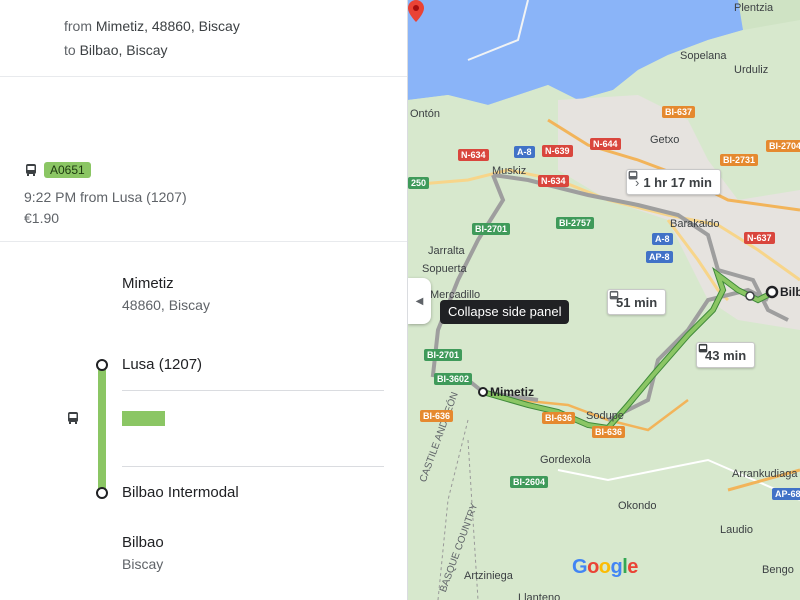 The height and width of the screenshot is (600, 800). What do you see at coordinates (605, 144) in the screenshot?
I see `road-shield: N-644` at bounding box center [605, 144].